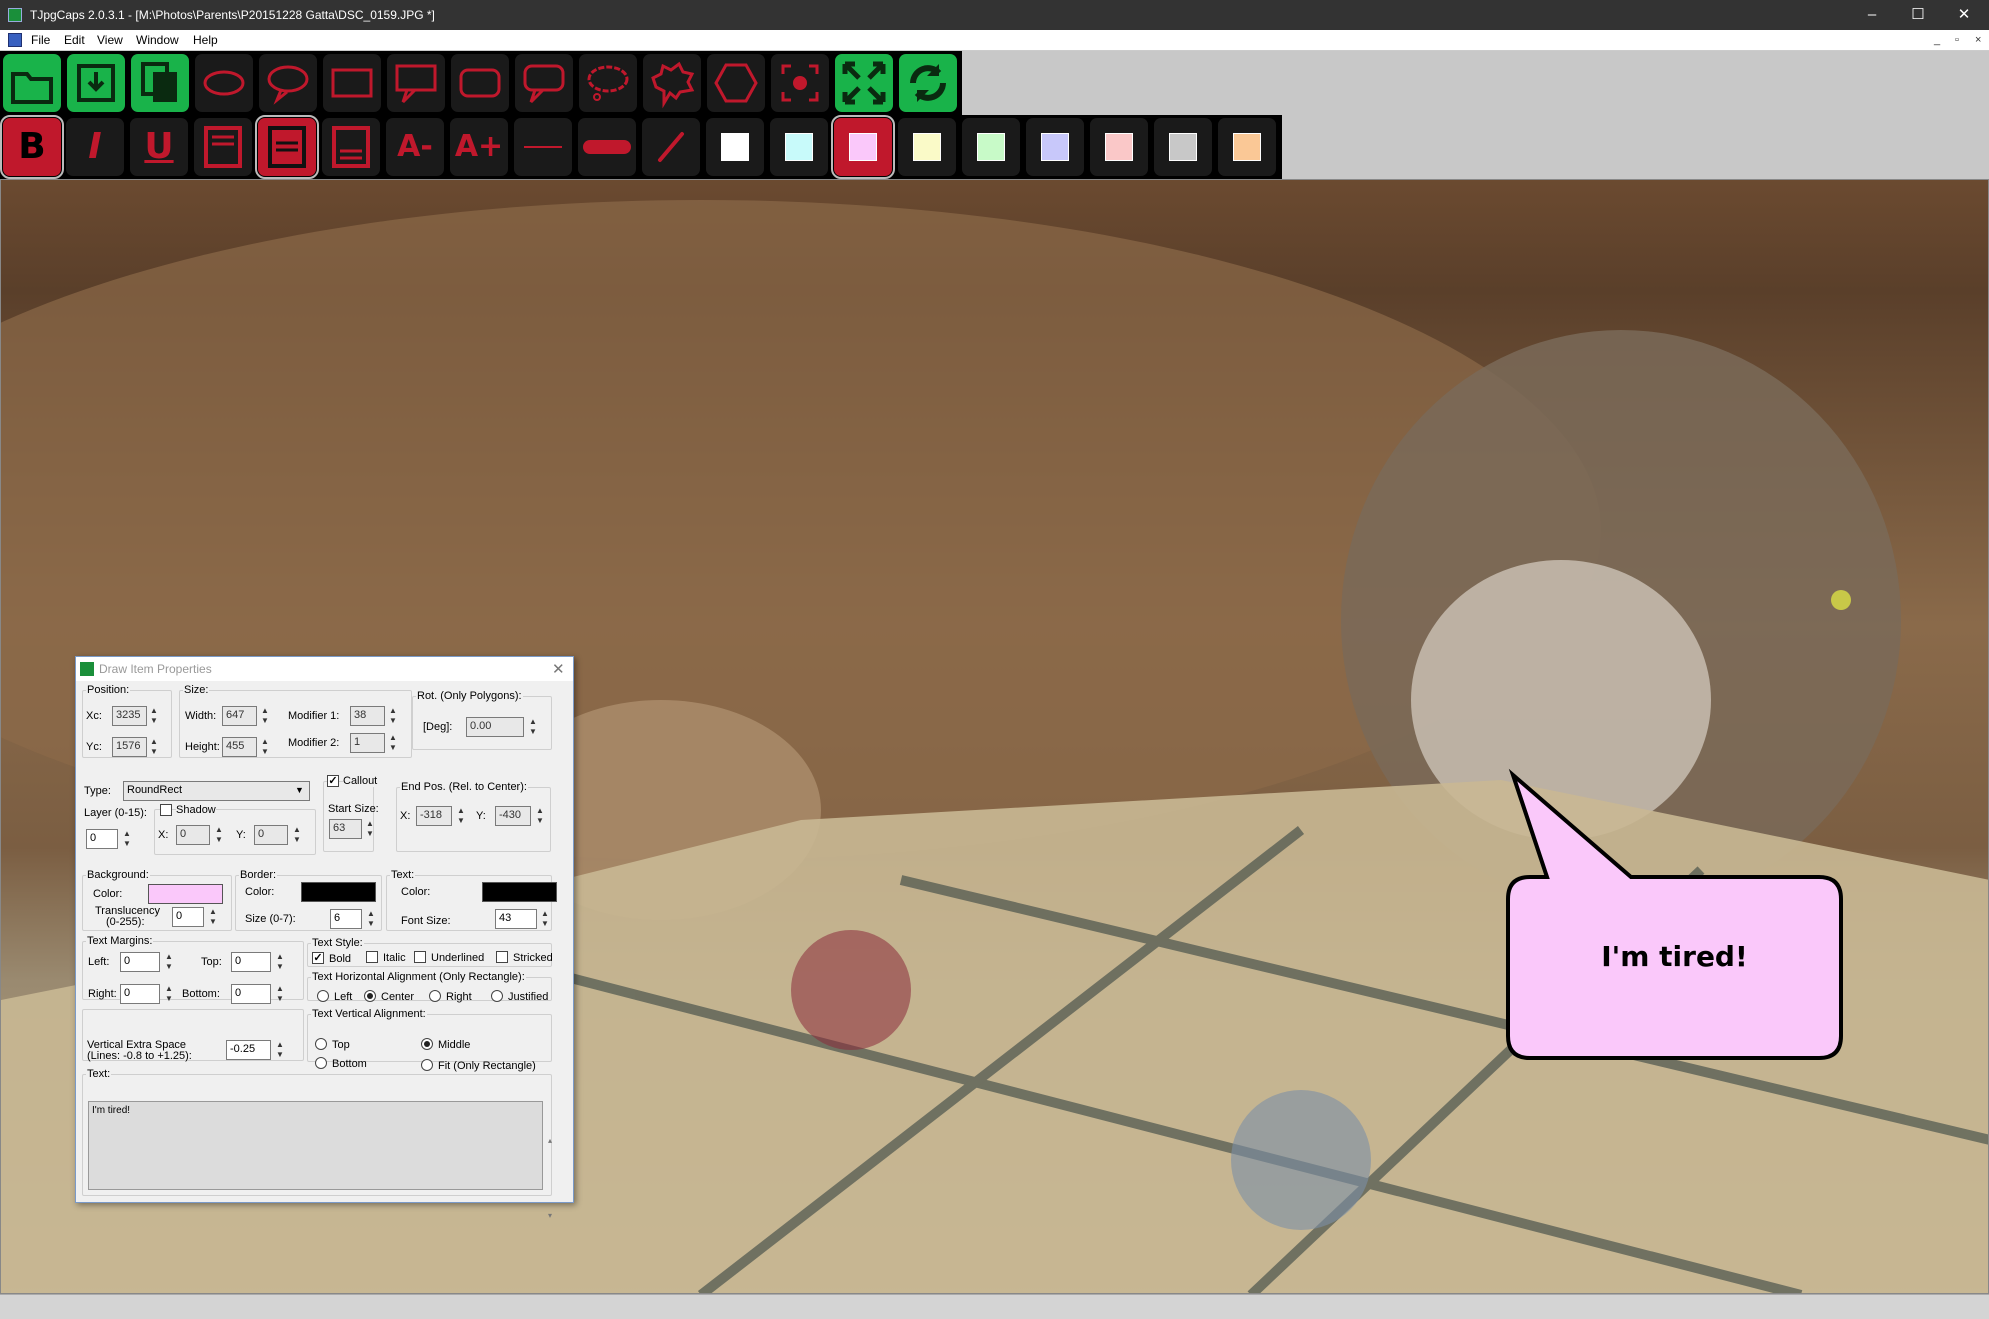 The image size is (1989, 1319). I want to click on bold-checkbox: ✓, so click(318, 958).